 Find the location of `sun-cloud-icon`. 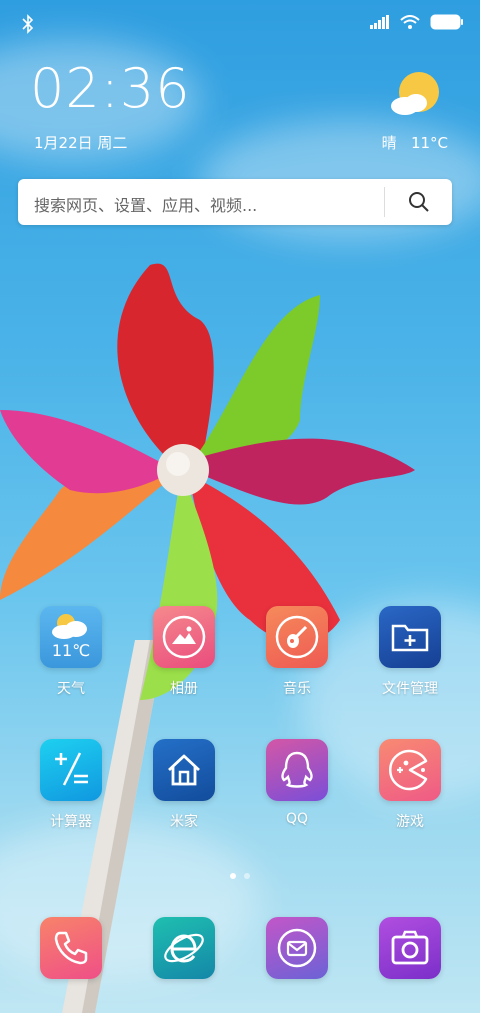

sun-cloud-icon is located at coordinates (415, 93).